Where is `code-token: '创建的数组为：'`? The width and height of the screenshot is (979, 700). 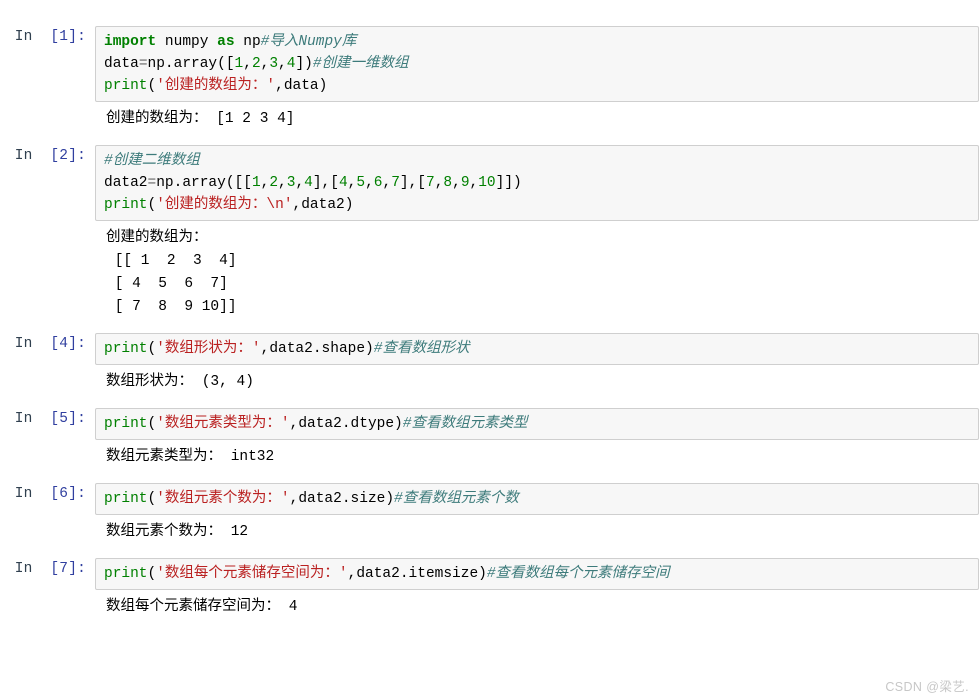
code-token: '创建的数组为：' is located at coordinates (216, 86).